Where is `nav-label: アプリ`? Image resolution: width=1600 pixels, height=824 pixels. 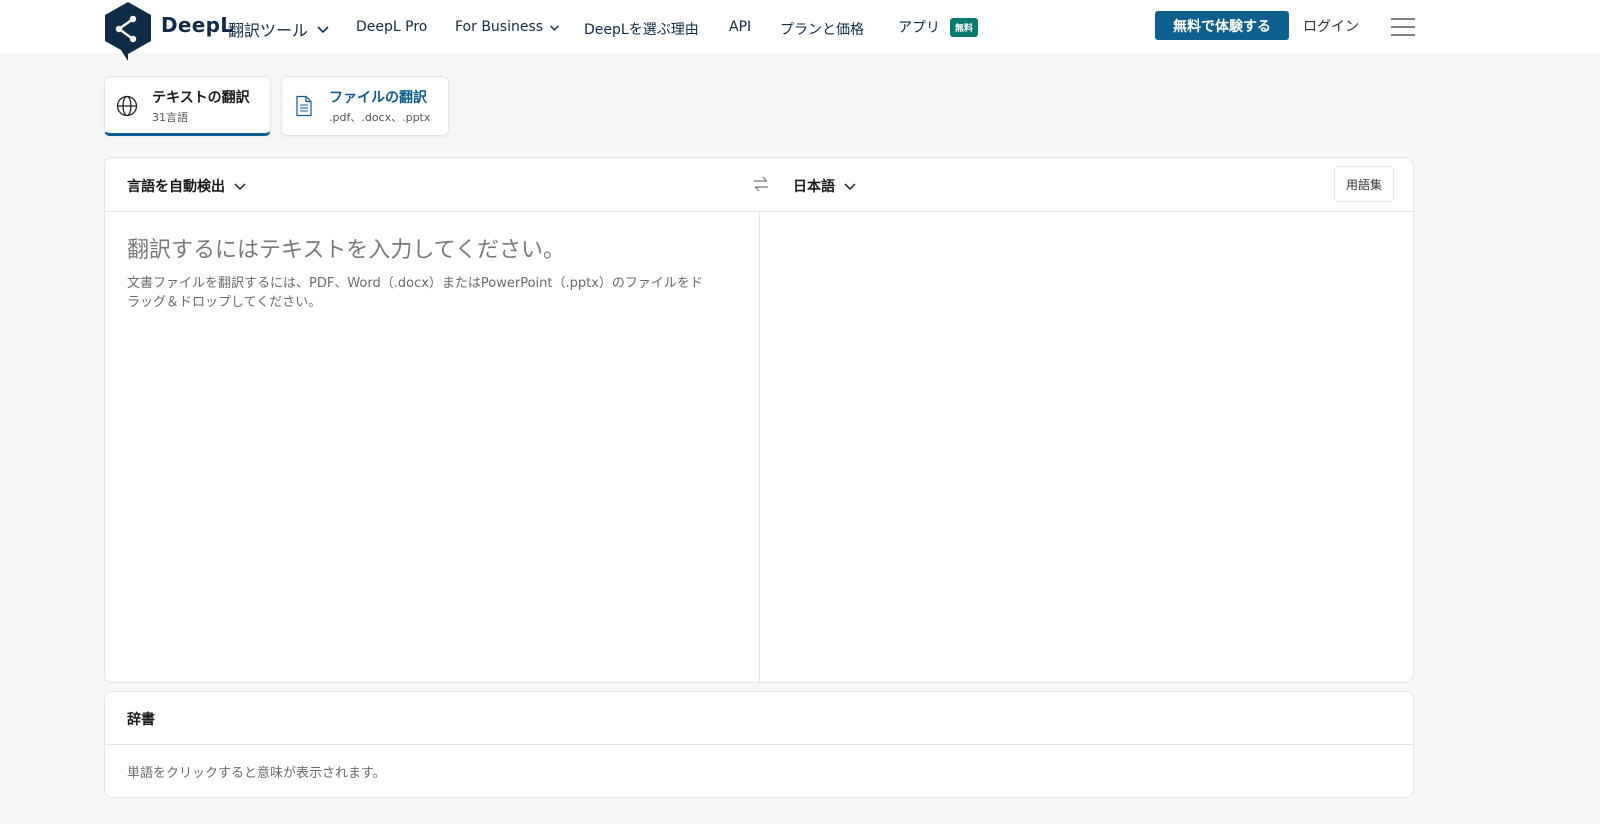 nav-label: アプリ is located at coordinates (919, 28).